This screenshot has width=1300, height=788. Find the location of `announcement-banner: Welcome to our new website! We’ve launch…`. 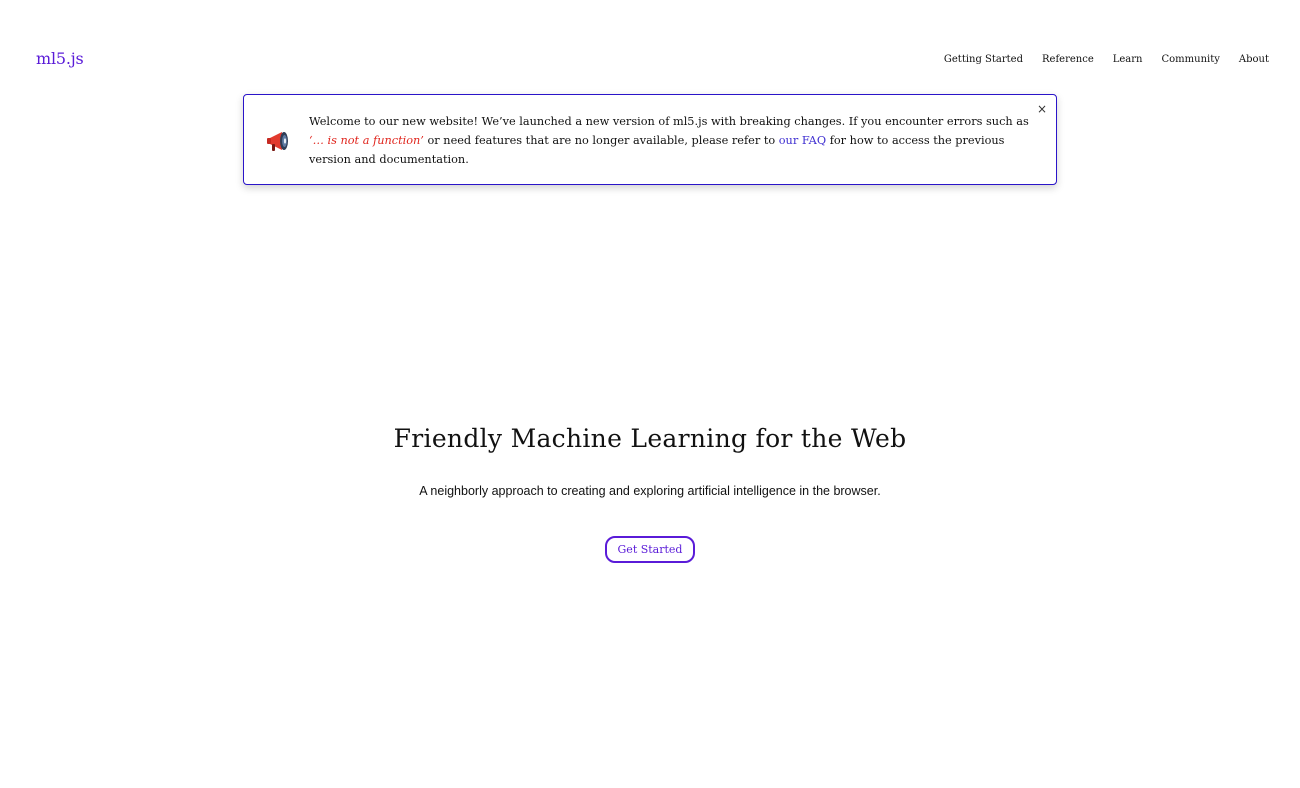

announcement-banner: Welcome to our new website! We’ve launch… is located at coordinates (650, 139).